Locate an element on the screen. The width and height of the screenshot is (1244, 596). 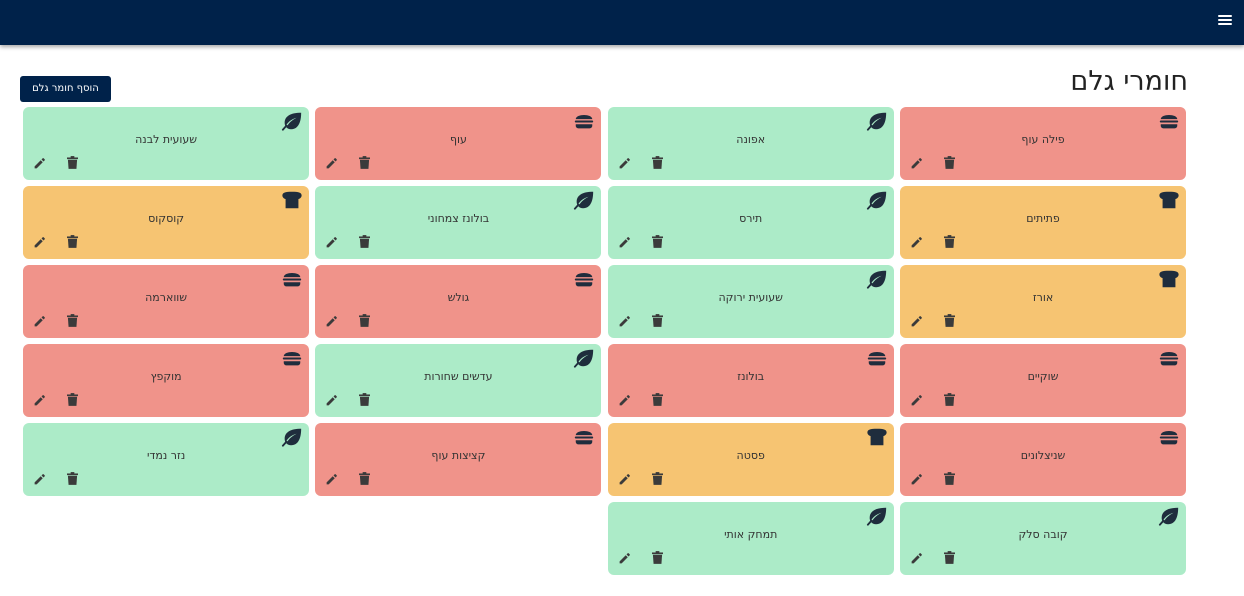
ingredient-card: עדשים שחורות is located at coordinates (458, 380).